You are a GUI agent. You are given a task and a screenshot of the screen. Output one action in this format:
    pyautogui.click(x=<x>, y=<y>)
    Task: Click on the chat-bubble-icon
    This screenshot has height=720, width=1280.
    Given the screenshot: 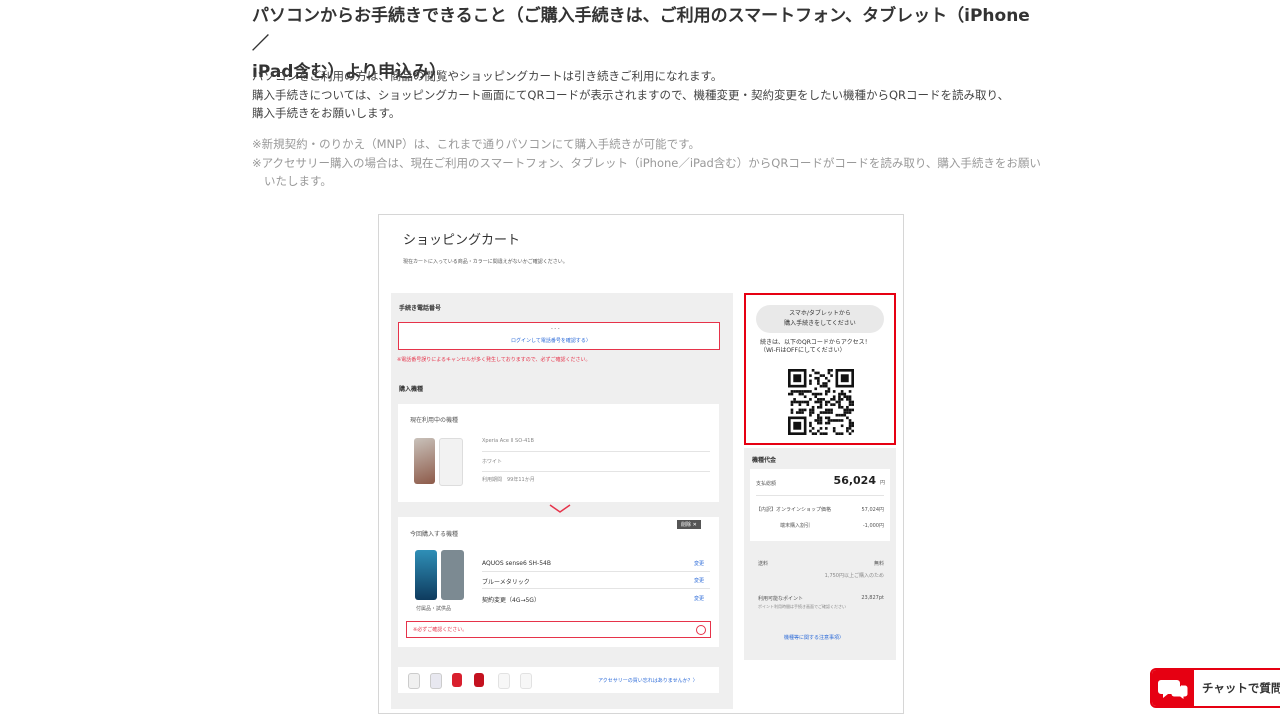 What is the action you would take?
    pyautogui.click(x=1173, y=688)
    